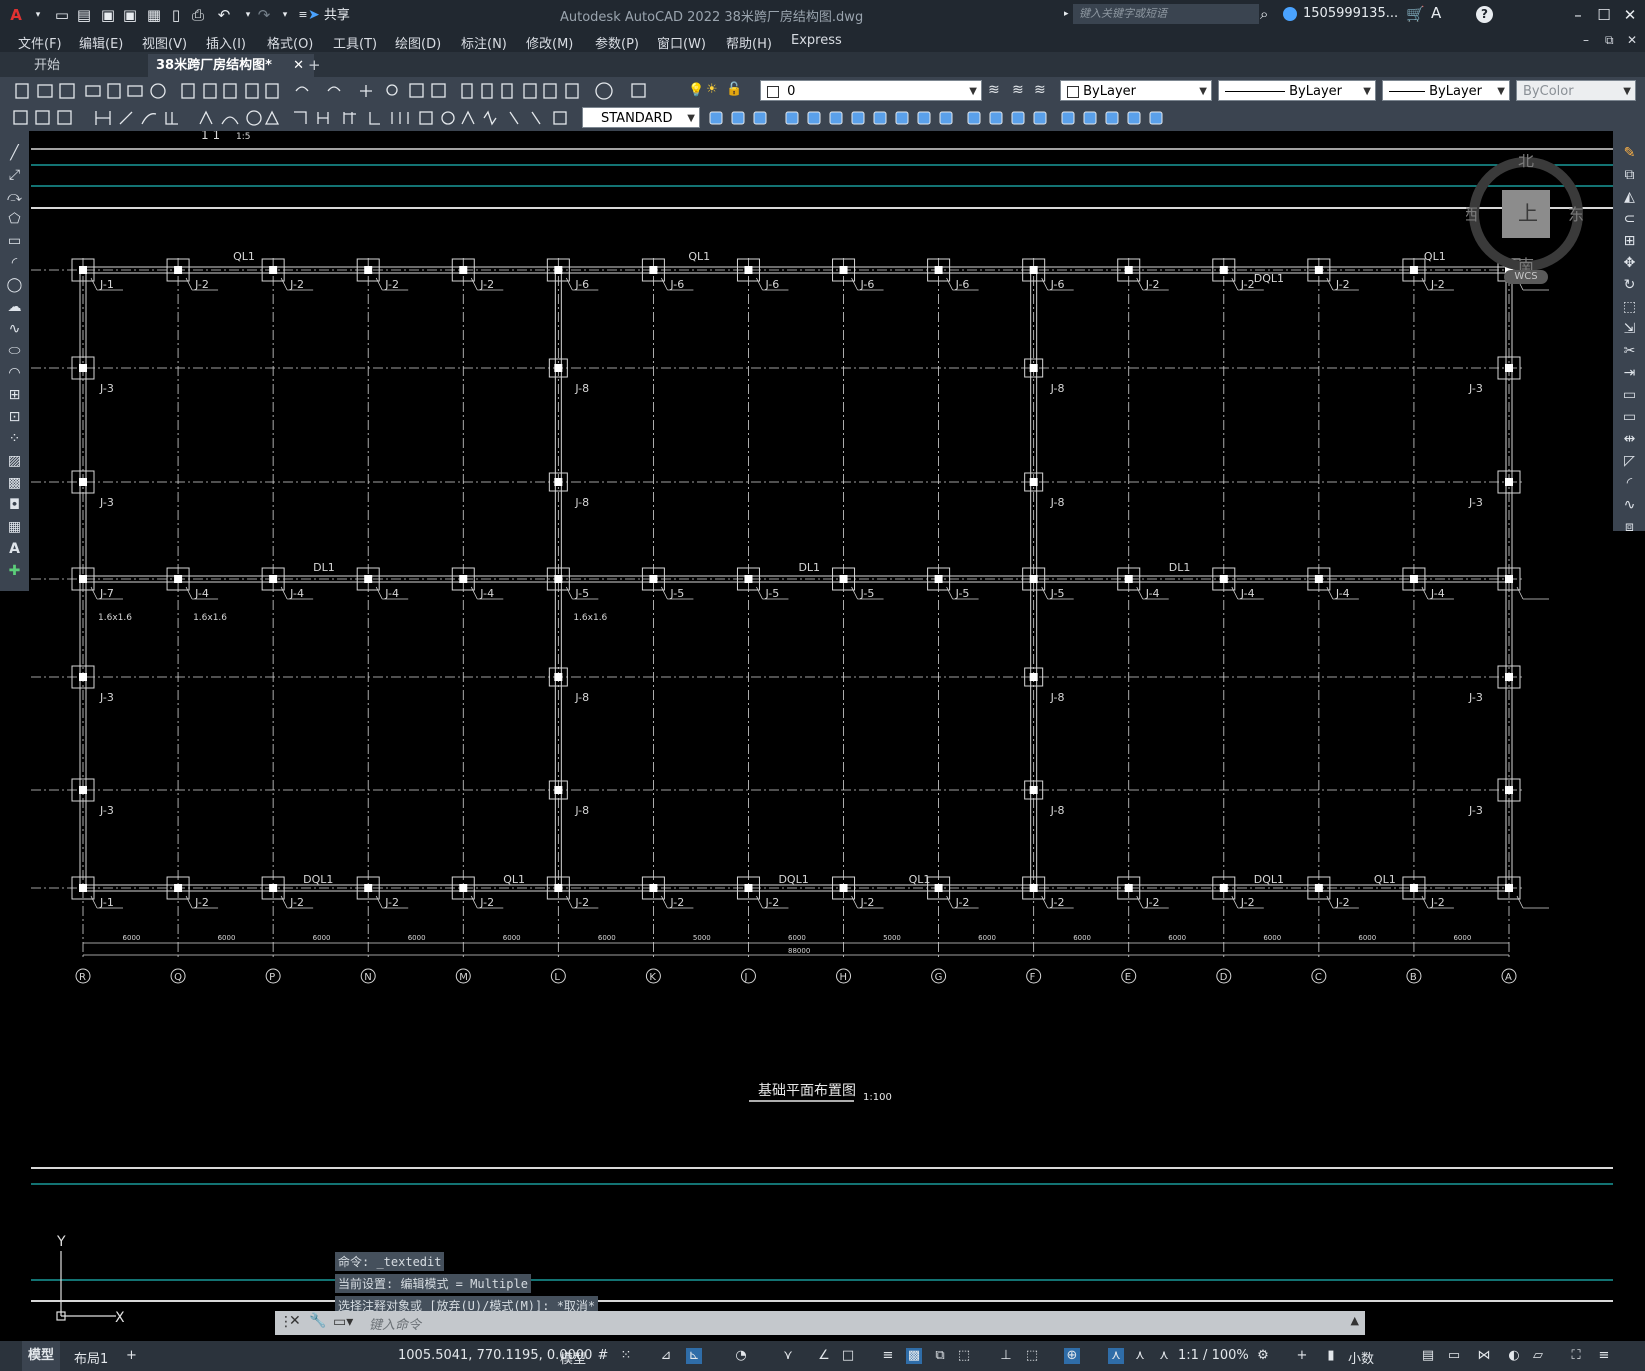 This screenshot has width=1645, height=1371. Describe the element at coordinates (549, 42) in the screenshot. I see `menu-modify: 修改(M)` at that location.